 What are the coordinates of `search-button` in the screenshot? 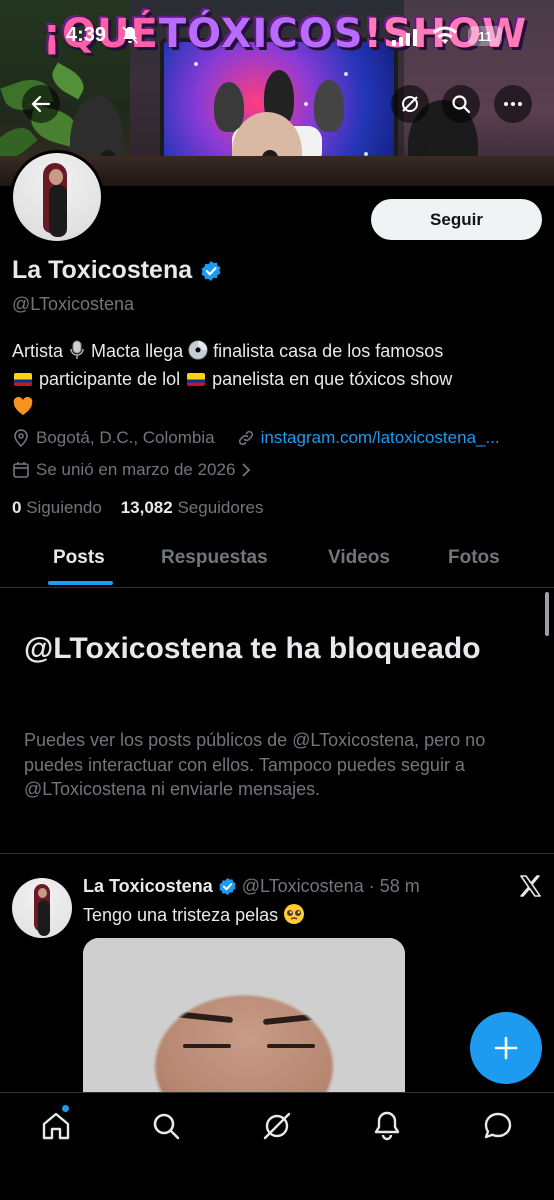 It's located at (461, 104).